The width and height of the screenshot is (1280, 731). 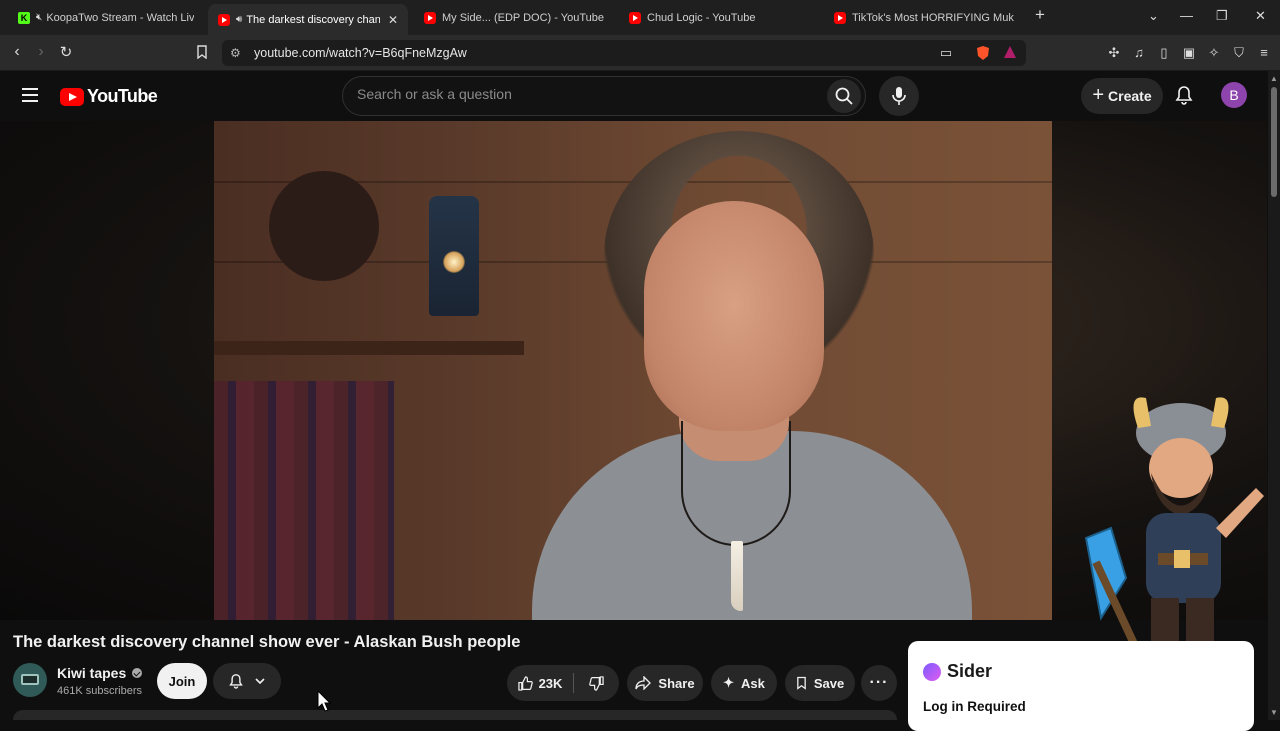 What do you see at coordinates (202, 53) in the screenshot?
I see `bookmark-icon` at bounding box center [202, 53].